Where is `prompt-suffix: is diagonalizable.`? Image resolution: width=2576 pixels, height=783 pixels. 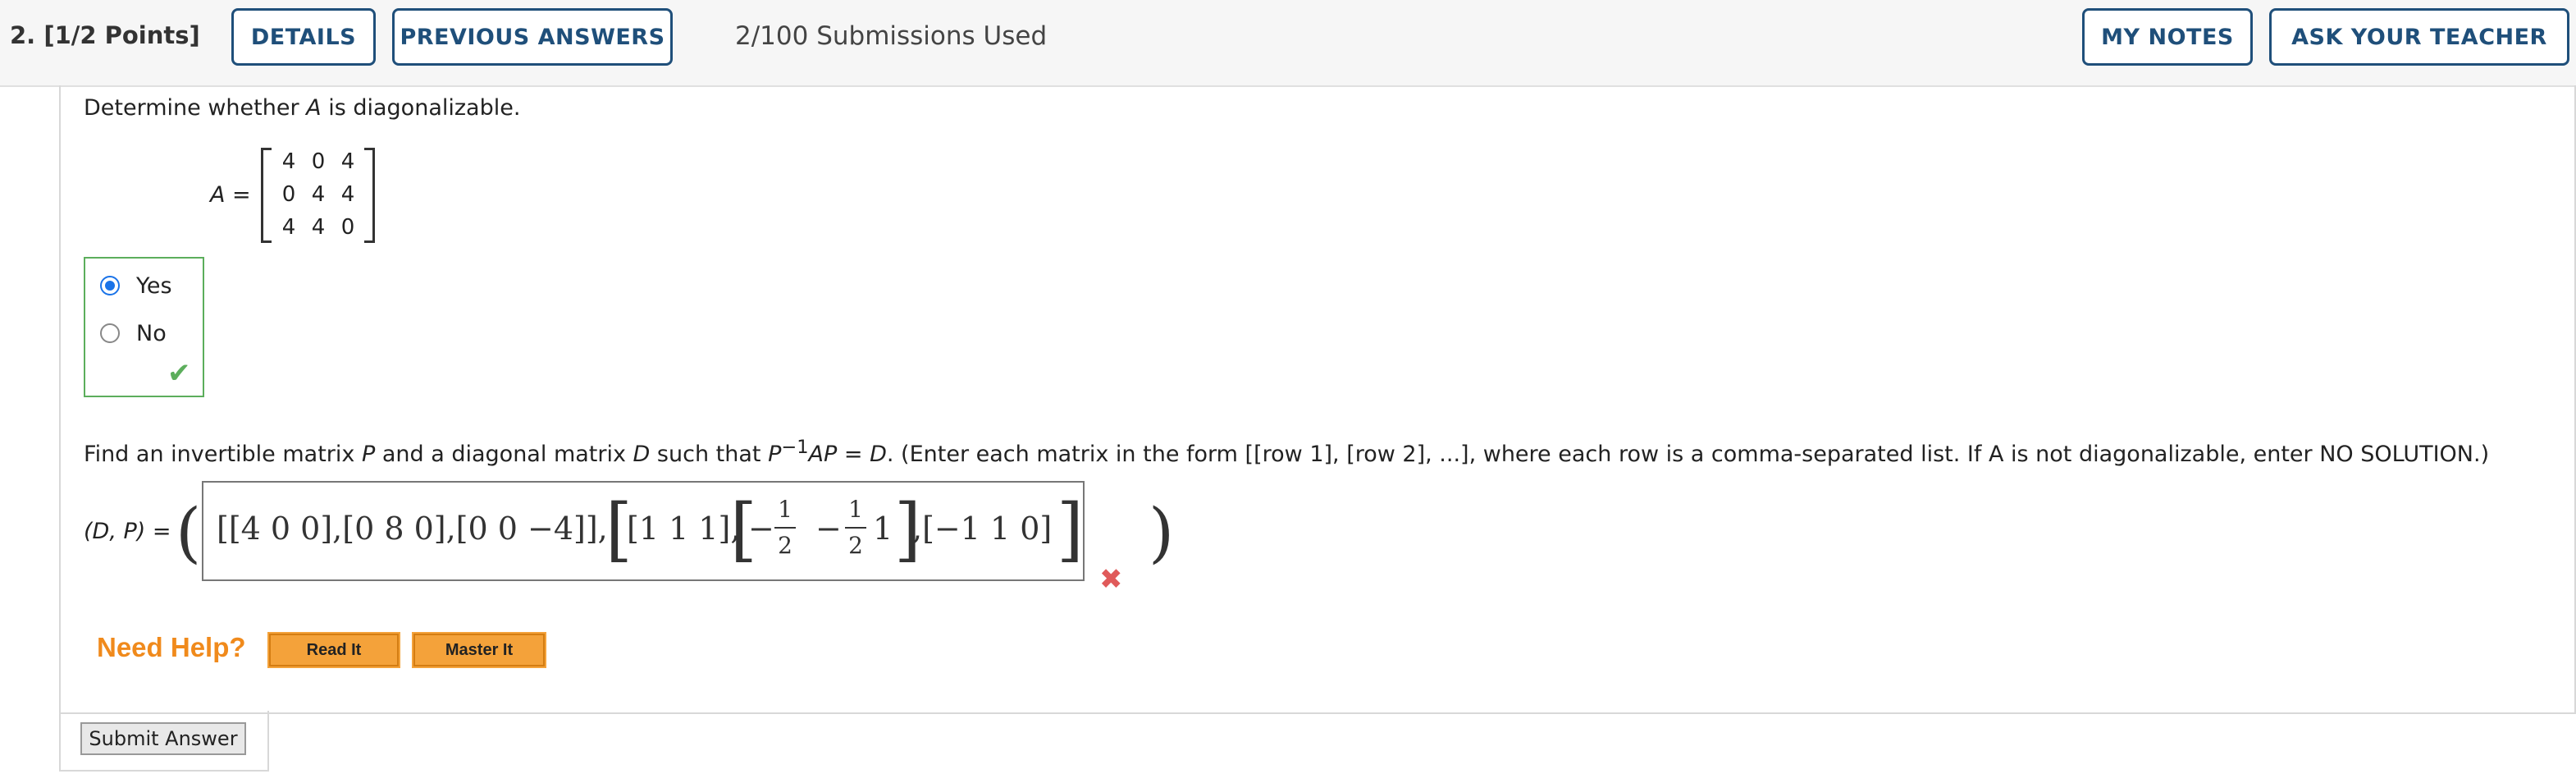
prompt-suffix: is diagonalizable. is located at coordinates (421, 108).